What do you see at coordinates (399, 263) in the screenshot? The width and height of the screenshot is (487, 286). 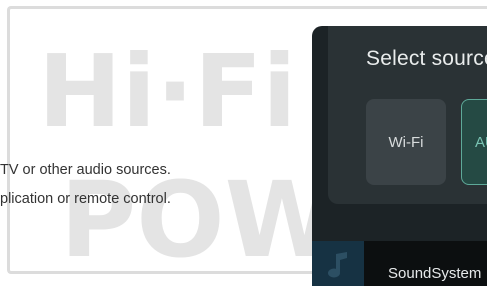 I see `now-playing-bar: SoundSystem` at bounding box center [399, 263].